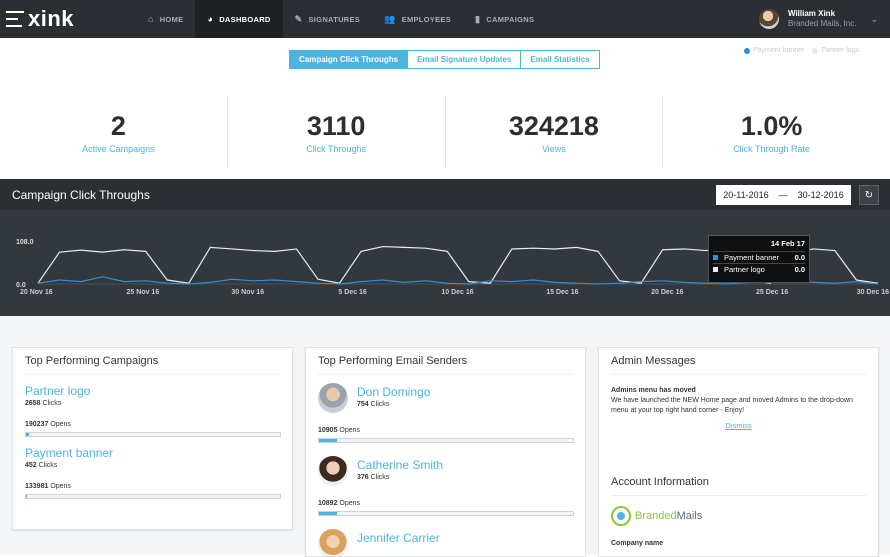 The width and height of the screenshot is (890, 557). Describe the element at coordinates (752, 257) in the screenshot. I see `tooltip-label: Payment banner` at that location.